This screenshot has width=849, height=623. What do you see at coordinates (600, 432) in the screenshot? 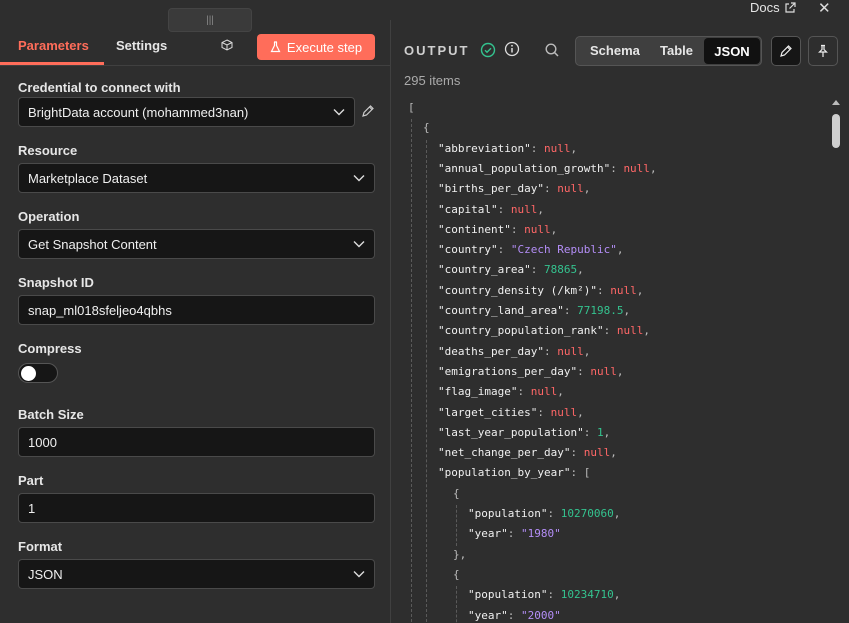
I see `json-value: 1` at bounding box center [600, 432].